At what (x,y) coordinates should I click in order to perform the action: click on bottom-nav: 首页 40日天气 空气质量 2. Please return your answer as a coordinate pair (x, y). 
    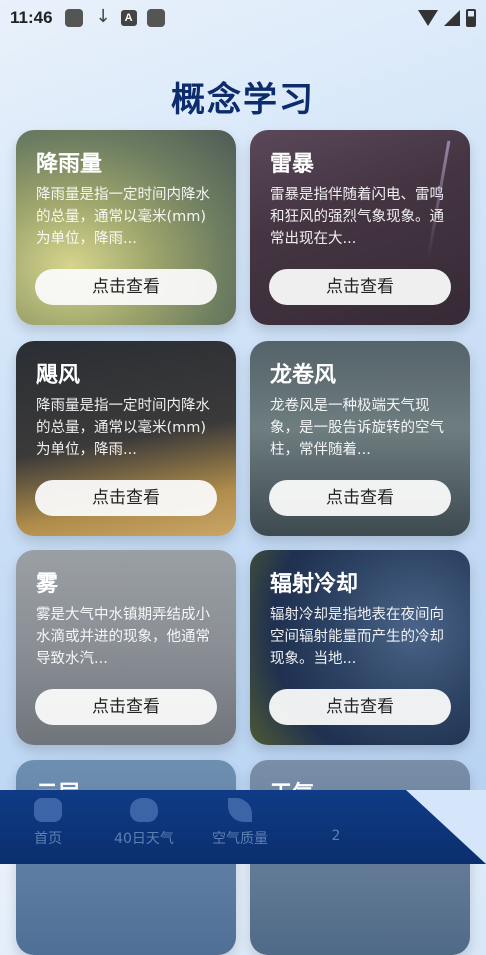
    Looking at the image, I should click on (243, 827).